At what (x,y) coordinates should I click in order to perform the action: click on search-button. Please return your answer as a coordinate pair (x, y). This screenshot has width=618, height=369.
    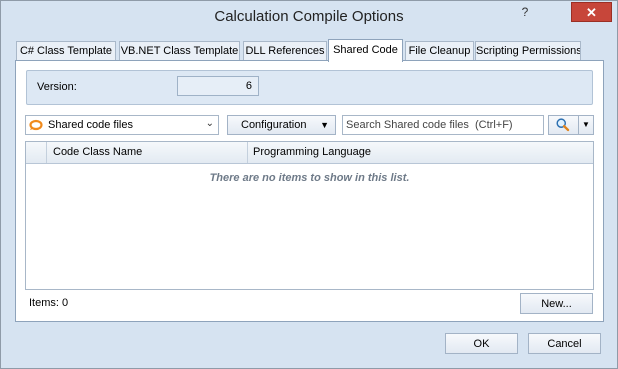
    Looking at the image, I should click on (563, 125).